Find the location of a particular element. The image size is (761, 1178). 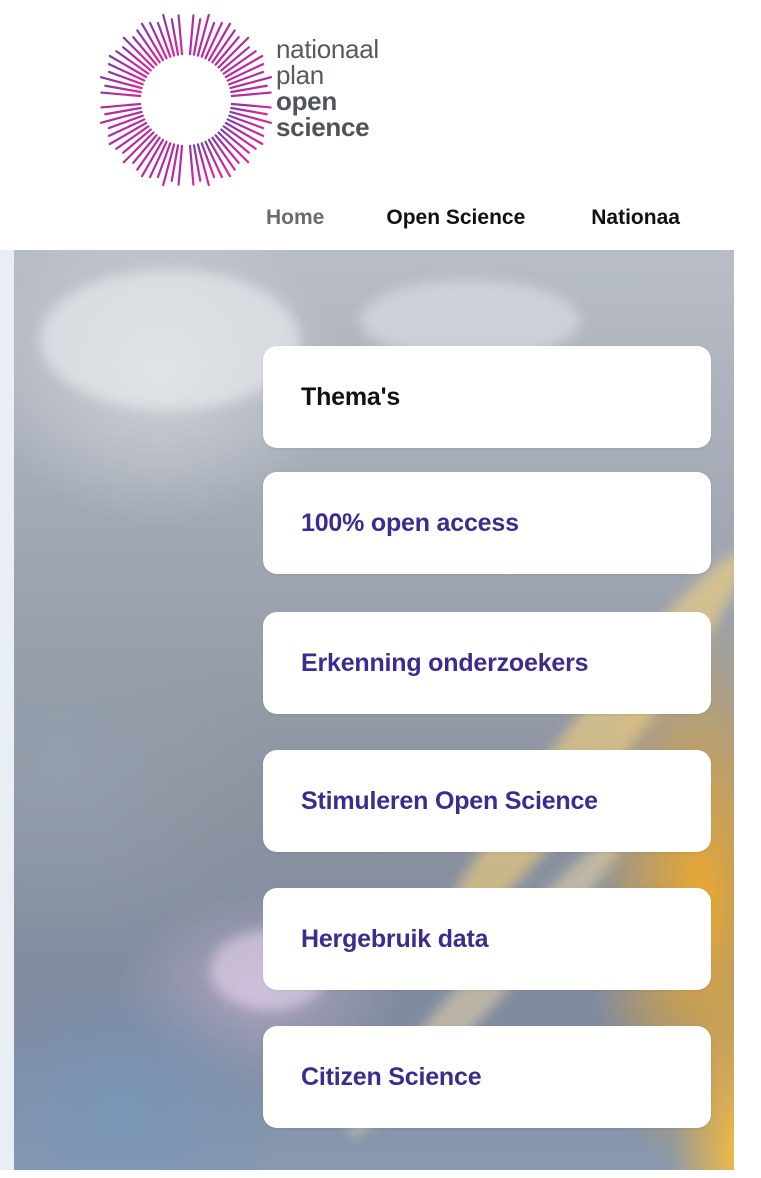

logo-word-science: science is located at coordinates (323, 127).